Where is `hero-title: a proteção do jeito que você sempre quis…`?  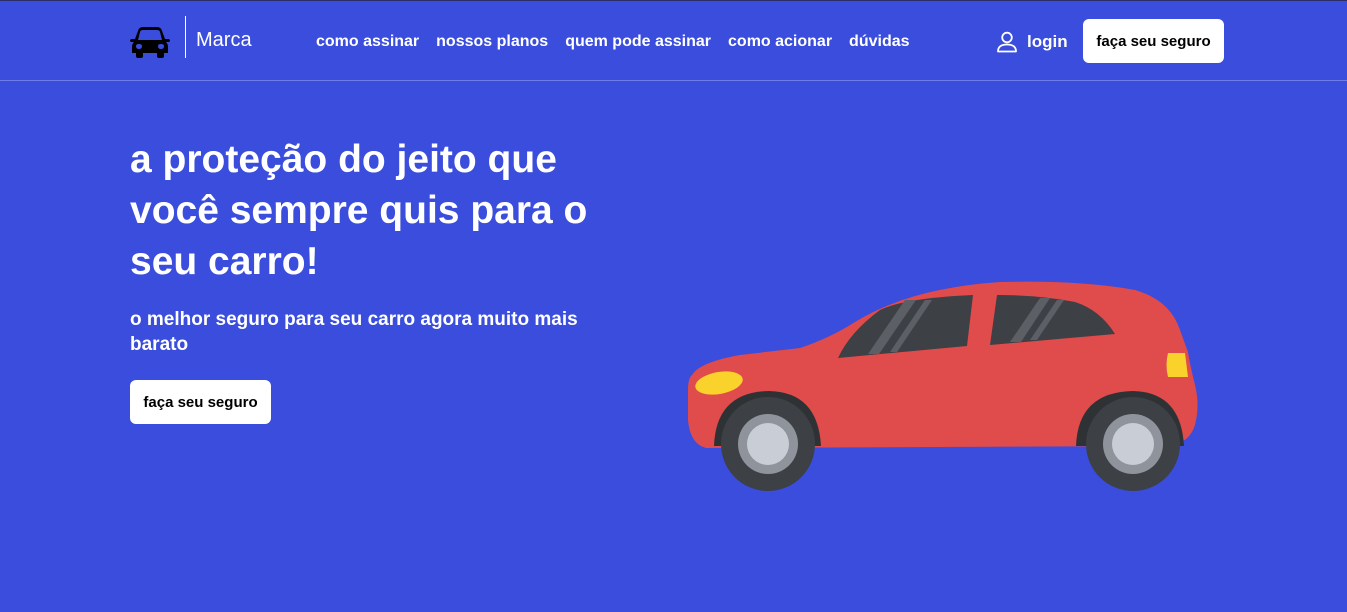
hero-title: a proteção do jeito que você sempre quis… is located at coordinates (359, 210).